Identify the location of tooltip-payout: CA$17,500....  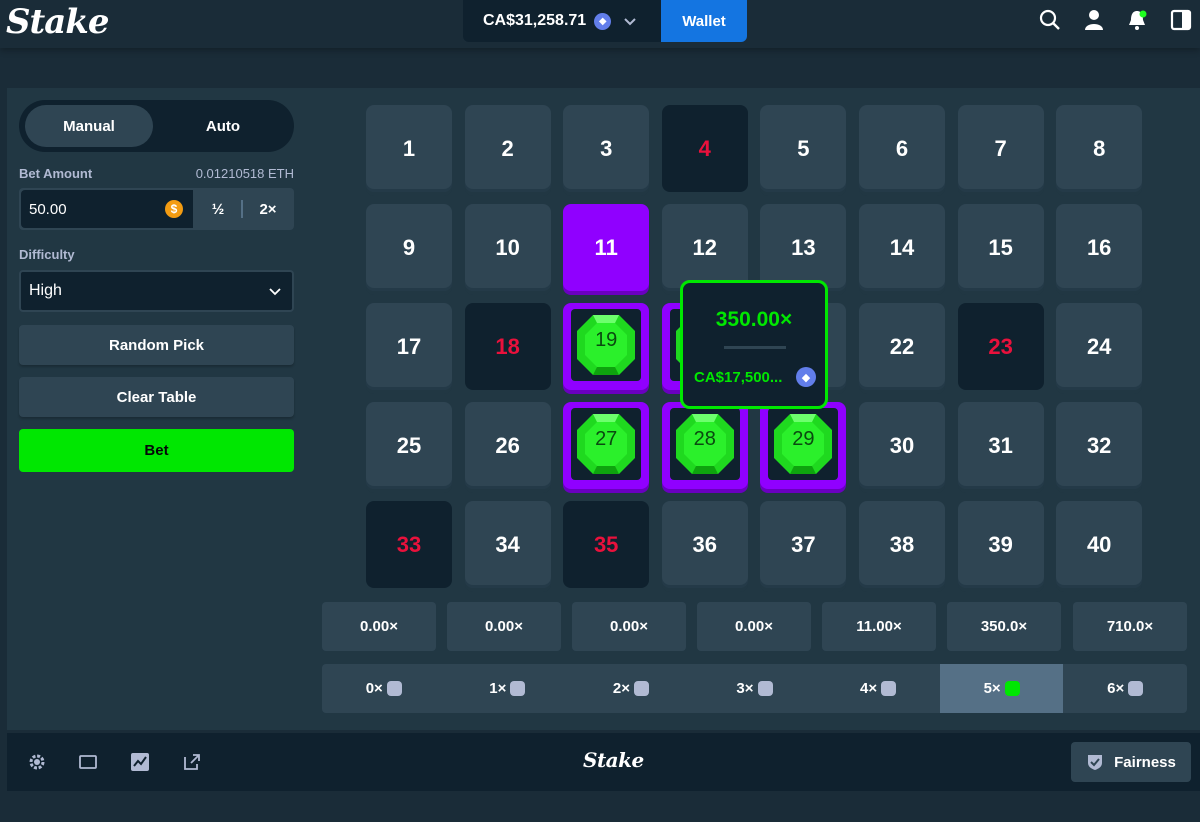
(738, 377).